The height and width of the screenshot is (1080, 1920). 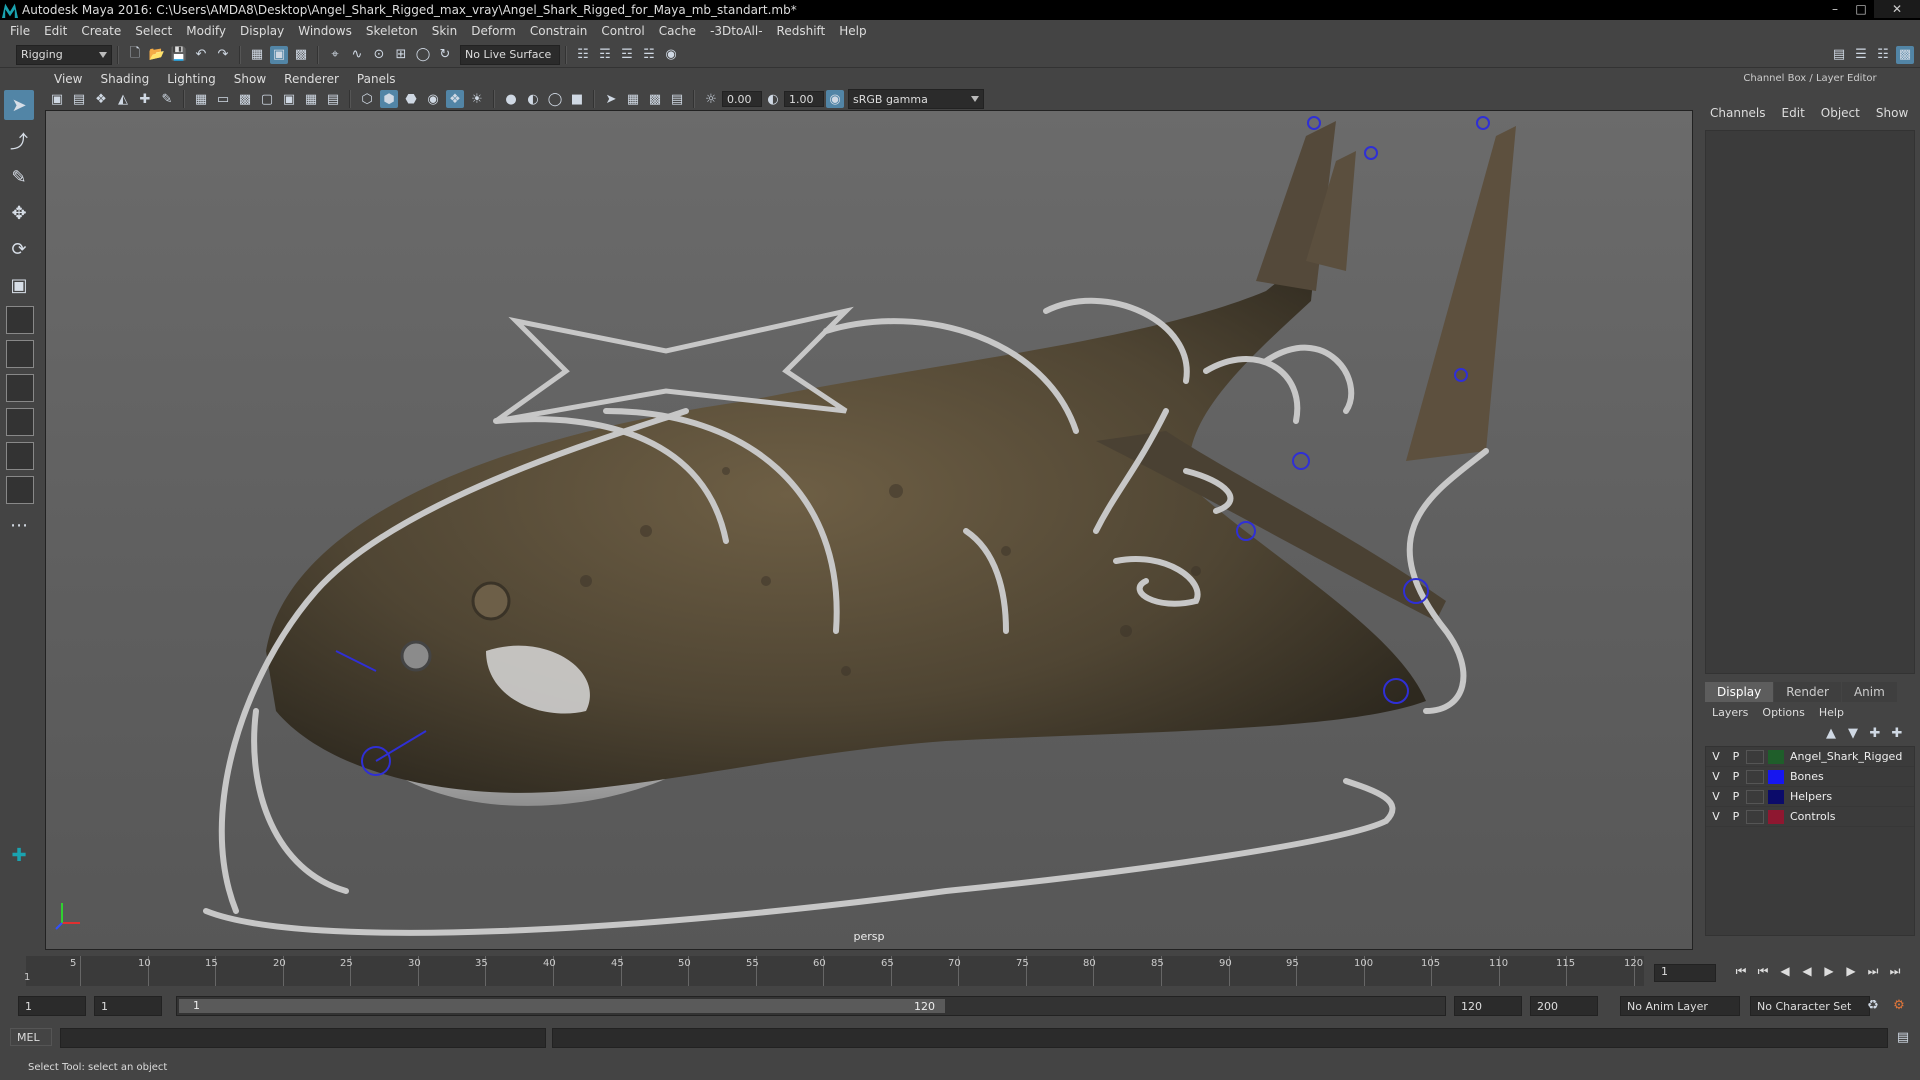 I want to click on step-back-key-icon: ⏮, so click(x=1763, y=971).